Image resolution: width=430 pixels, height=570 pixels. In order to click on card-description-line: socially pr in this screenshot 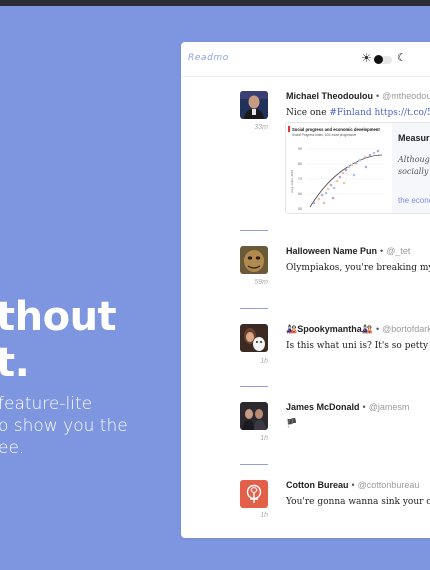, I will do `click(414, 171)`.